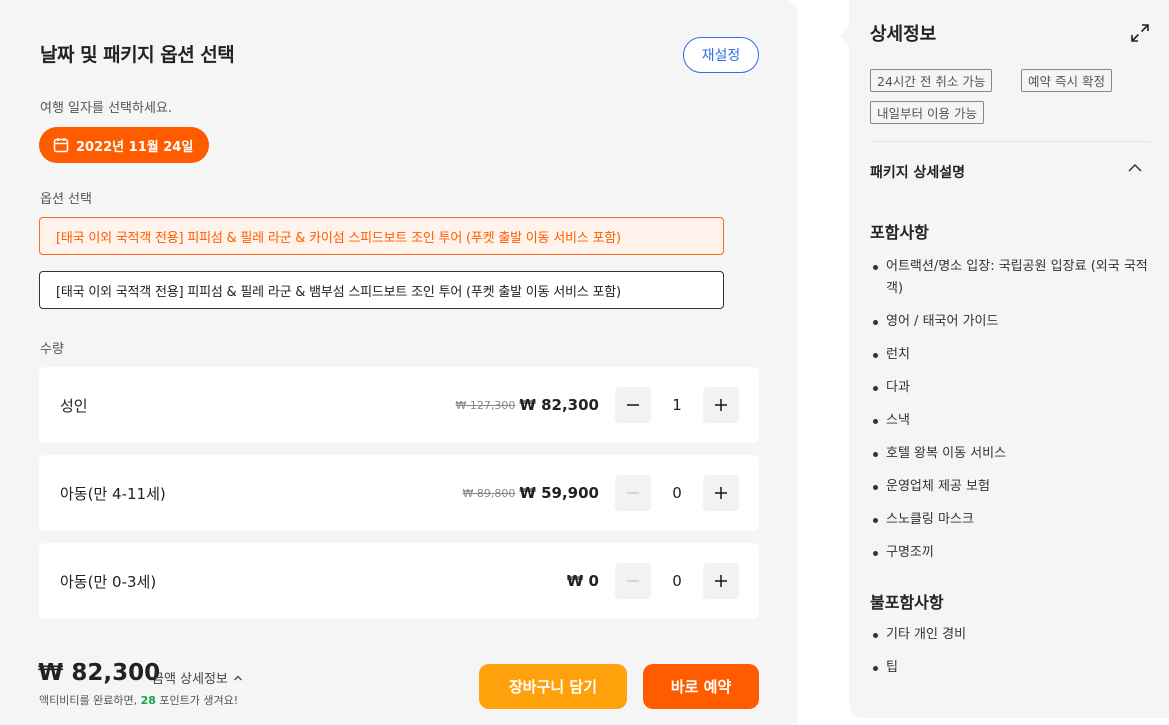 This screenshot has height=725, width=1169. I want to click on price: ₩ 89,800 ₩ 59,900, so click(530, 493).